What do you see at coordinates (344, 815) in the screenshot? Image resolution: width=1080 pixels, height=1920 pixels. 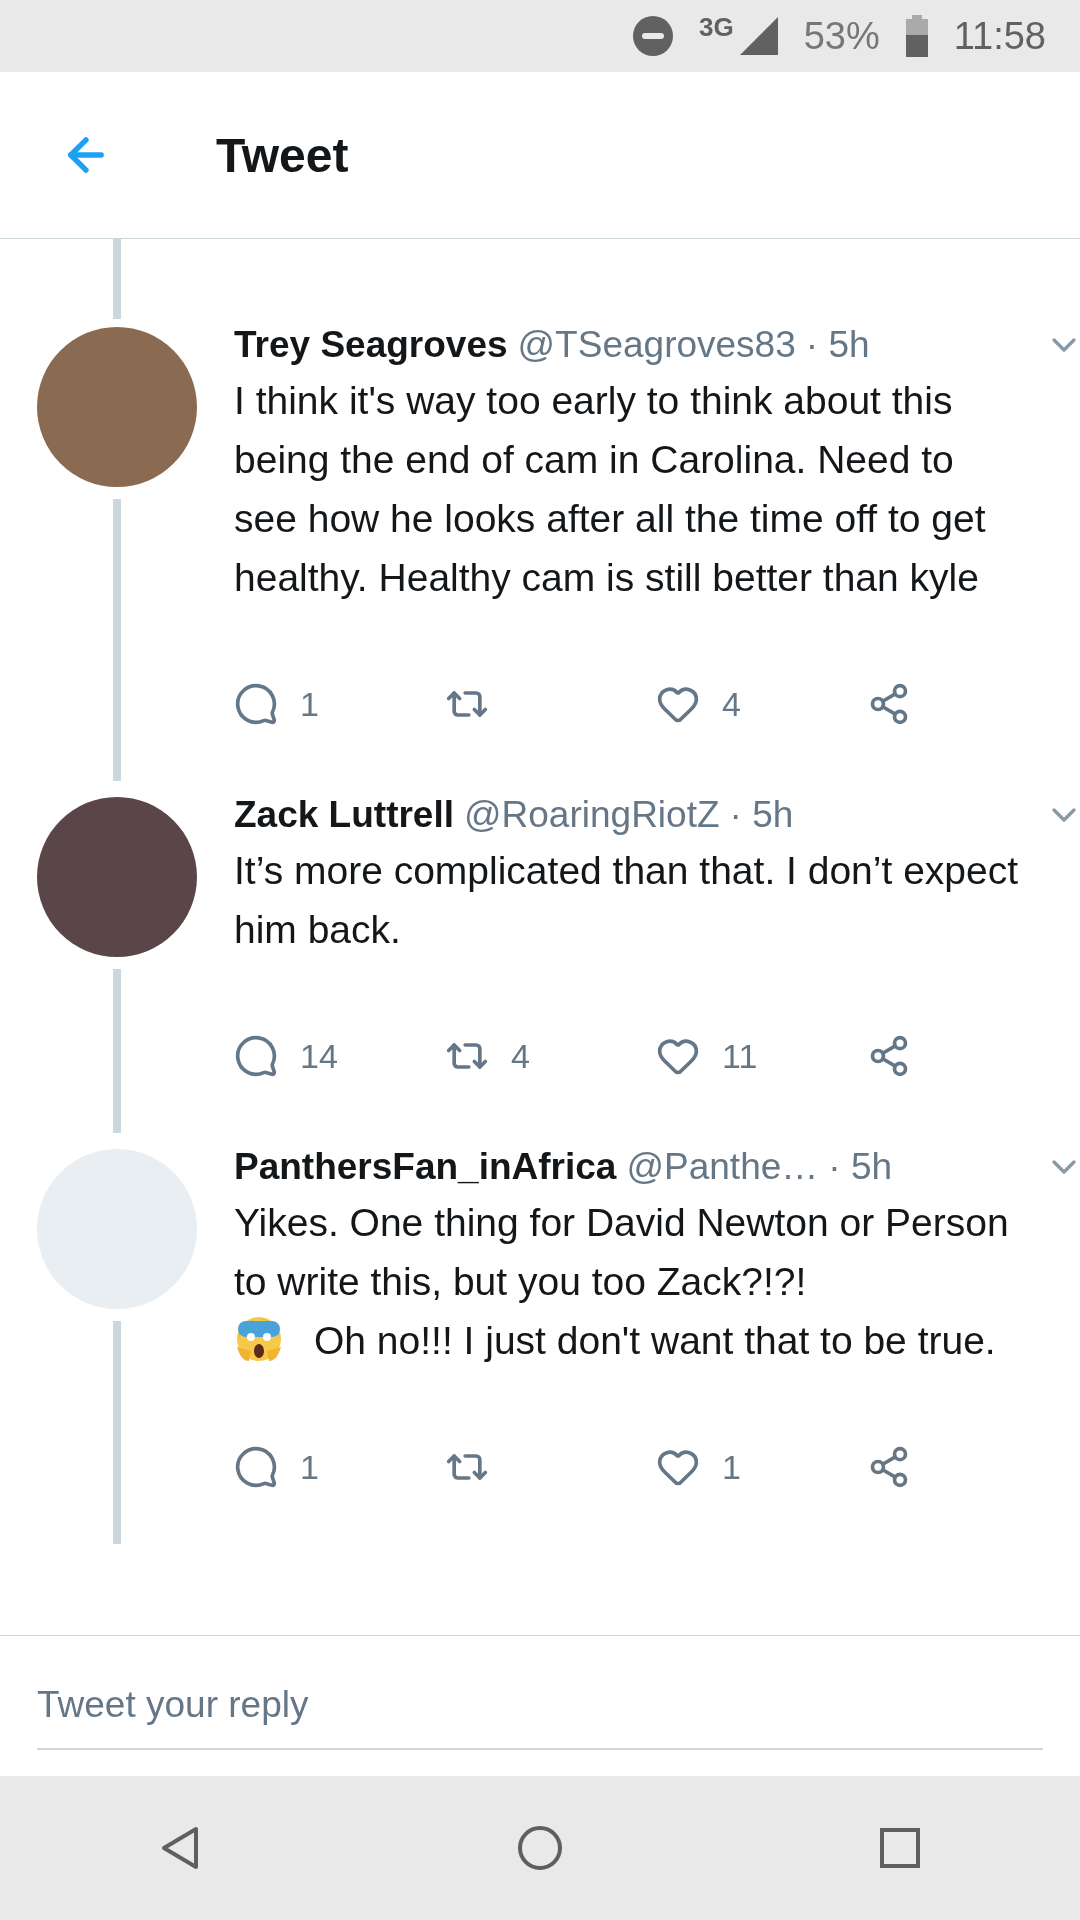 I see `user-name: Zack Luttrell` at bounding box center [344, 815].